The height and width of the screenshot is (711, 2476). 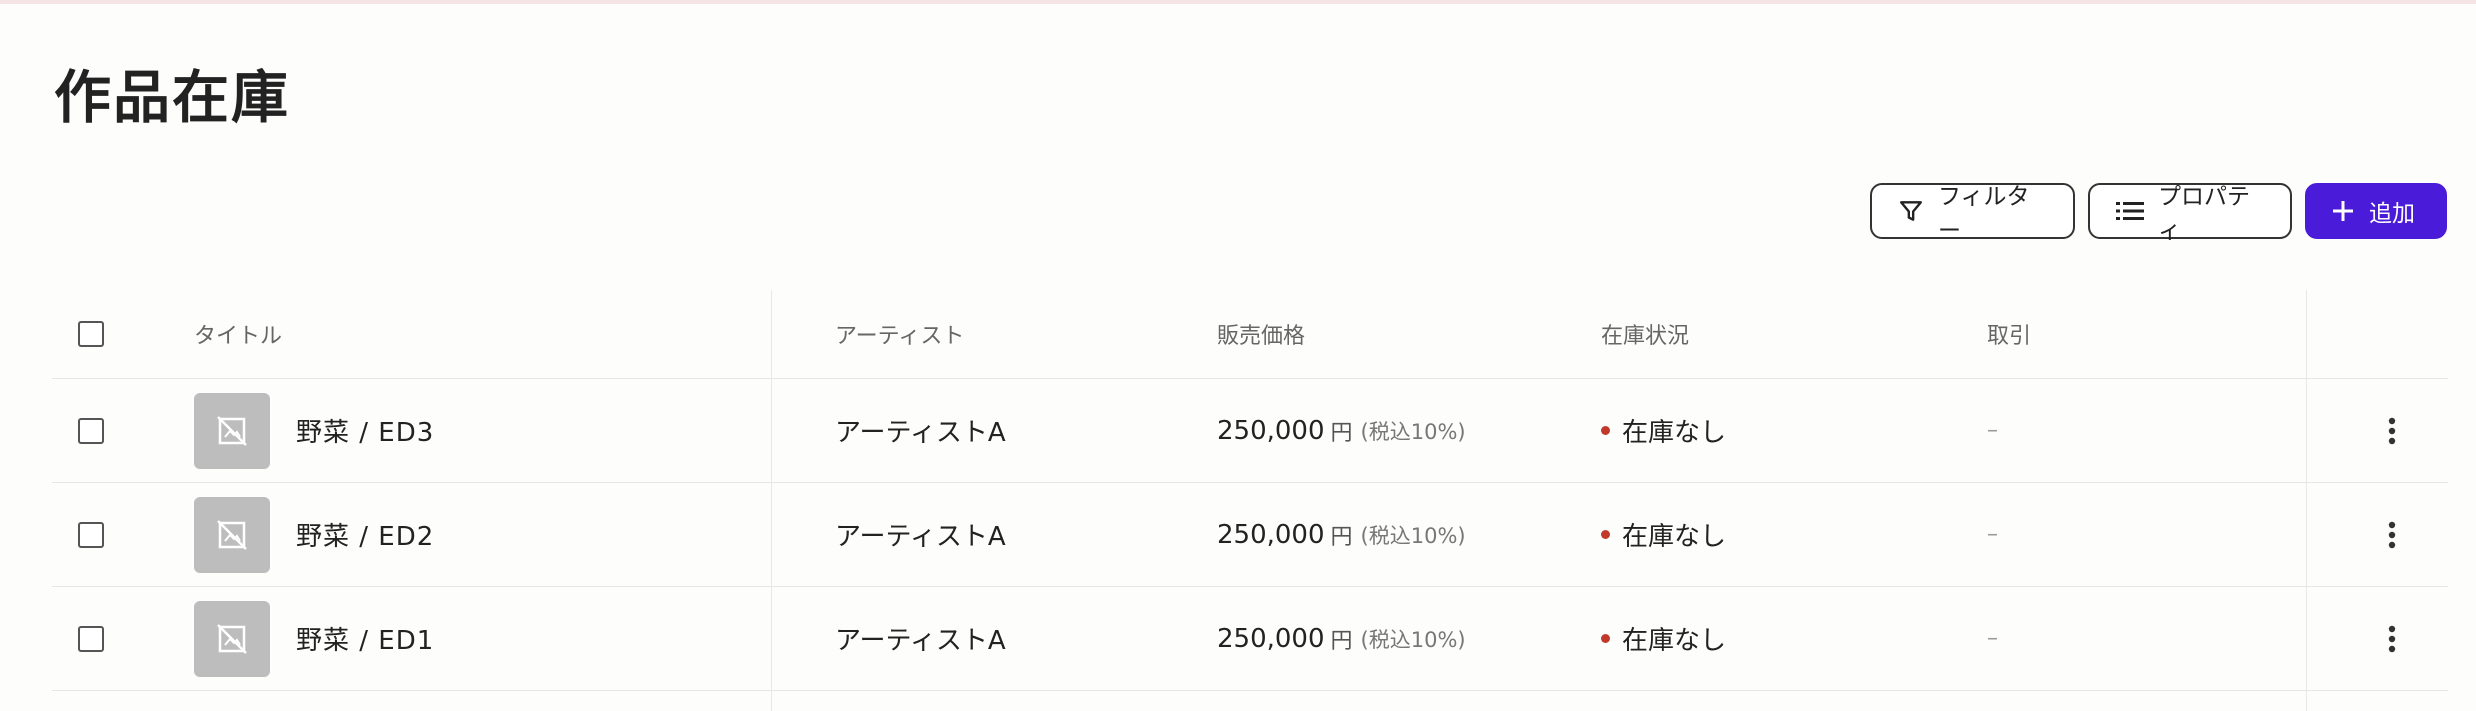 What do you see at coordinates (172, 98) in the screenshot?
I see `page-title: 作品在庫` at bounding box center [172, 98].